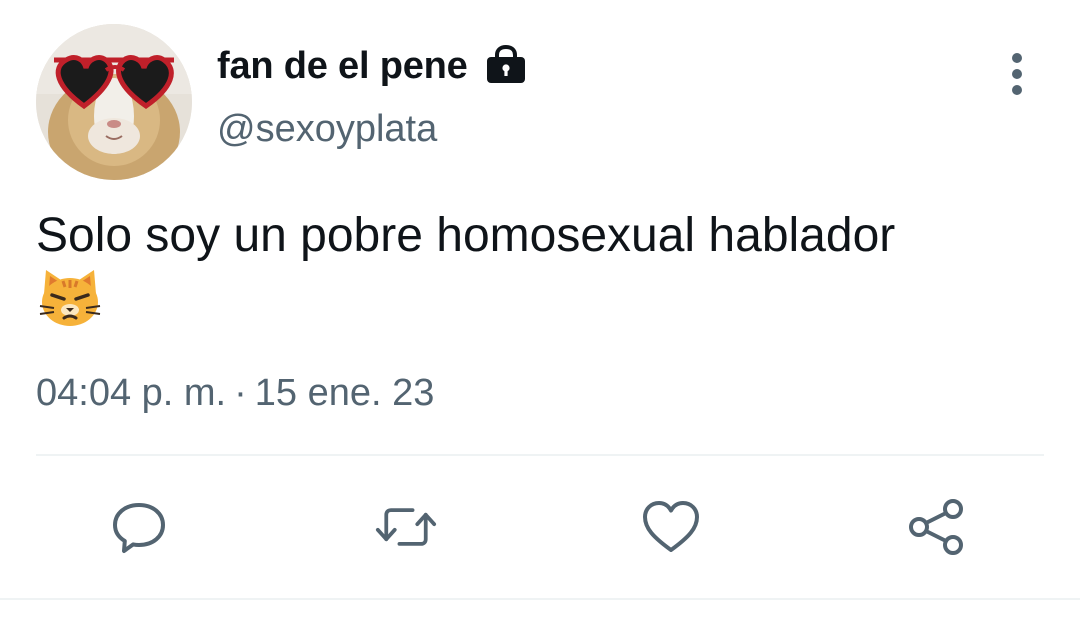  I want to click on pouting-cat-emoji, so click(70, 298).